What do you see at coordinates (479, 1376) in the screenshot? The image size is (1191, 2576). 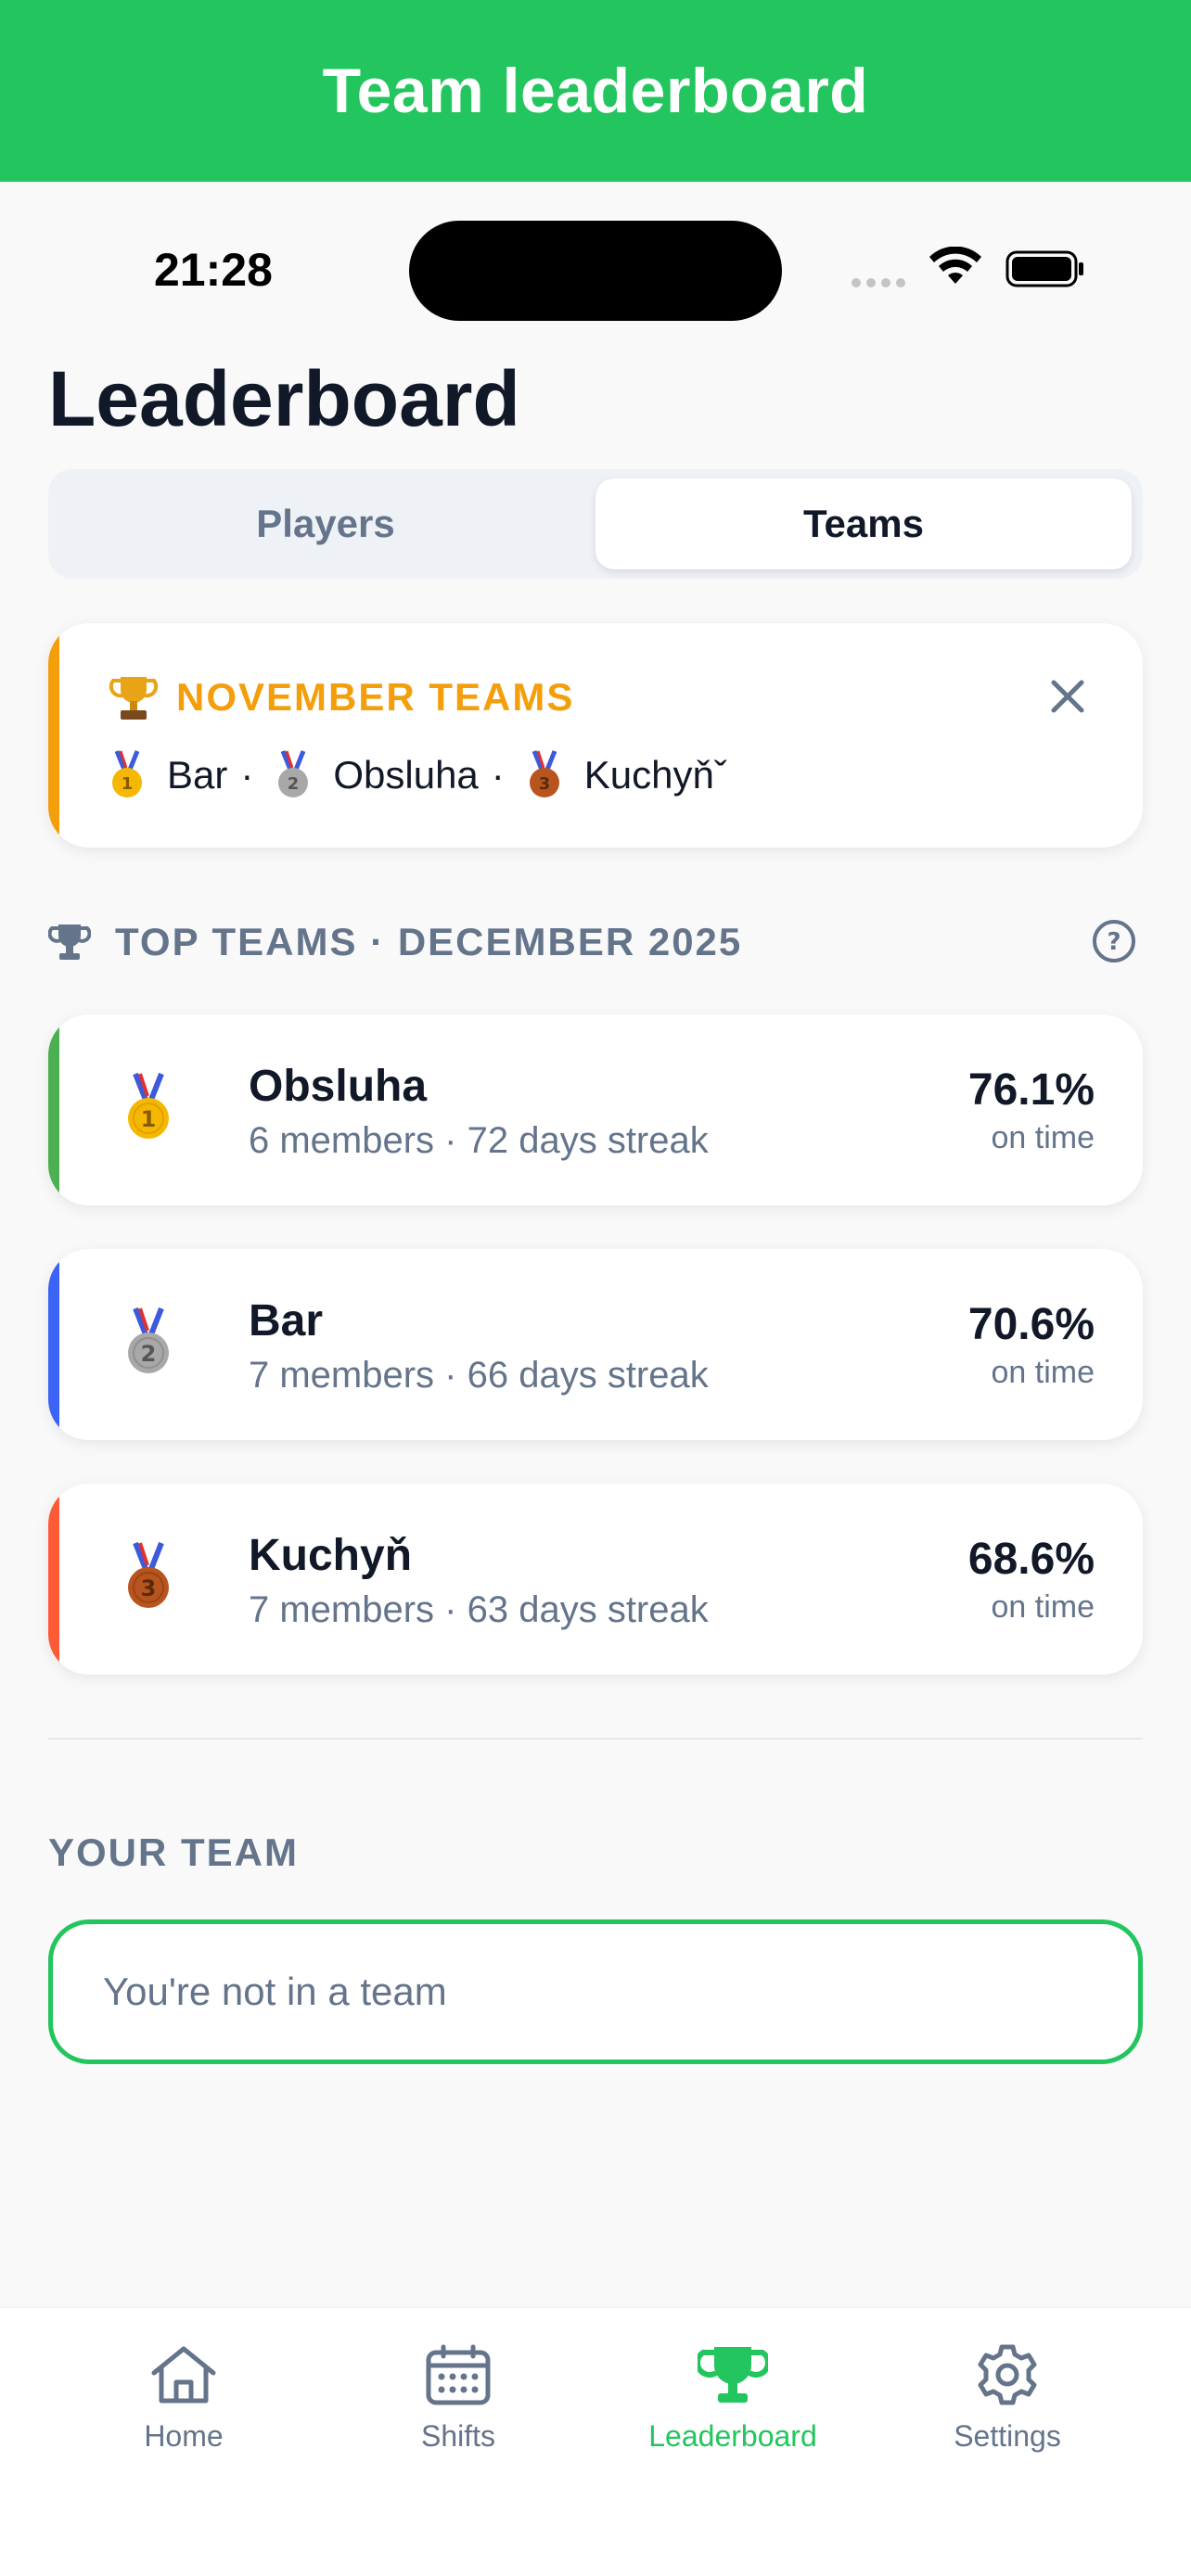 I see `team-subtitle: 7 members · 66 days streak` at bounding box center [479, 1376].